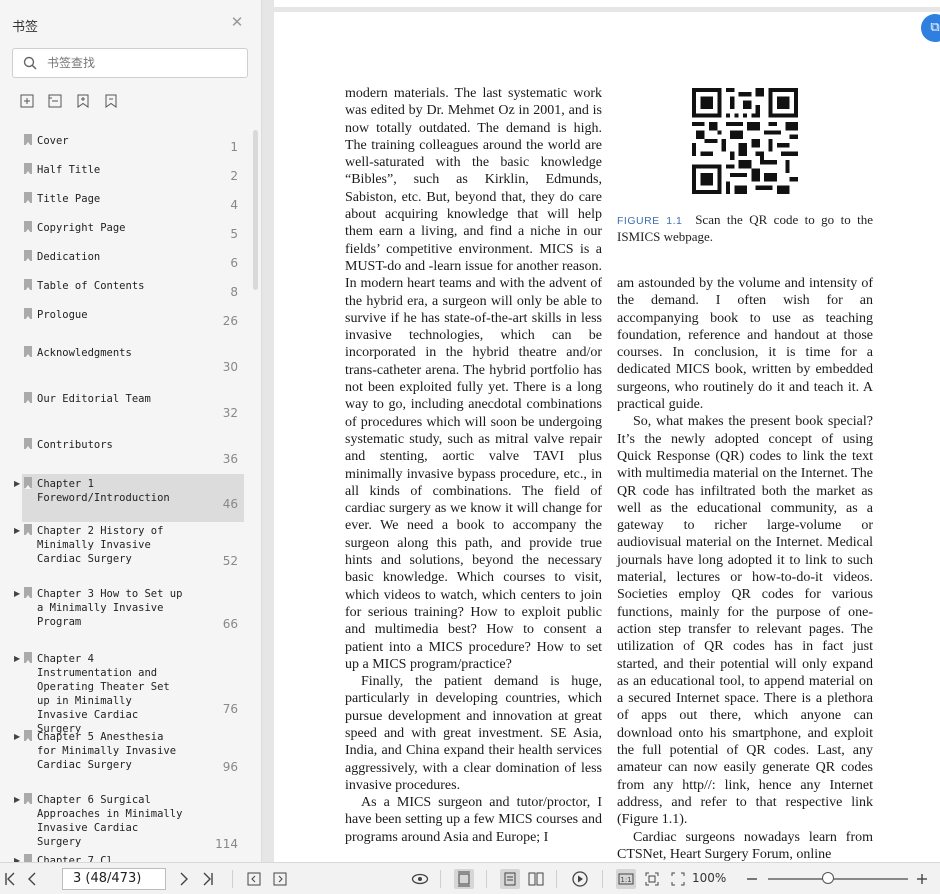  I want to click on back-view-icon, so click(254, 879).